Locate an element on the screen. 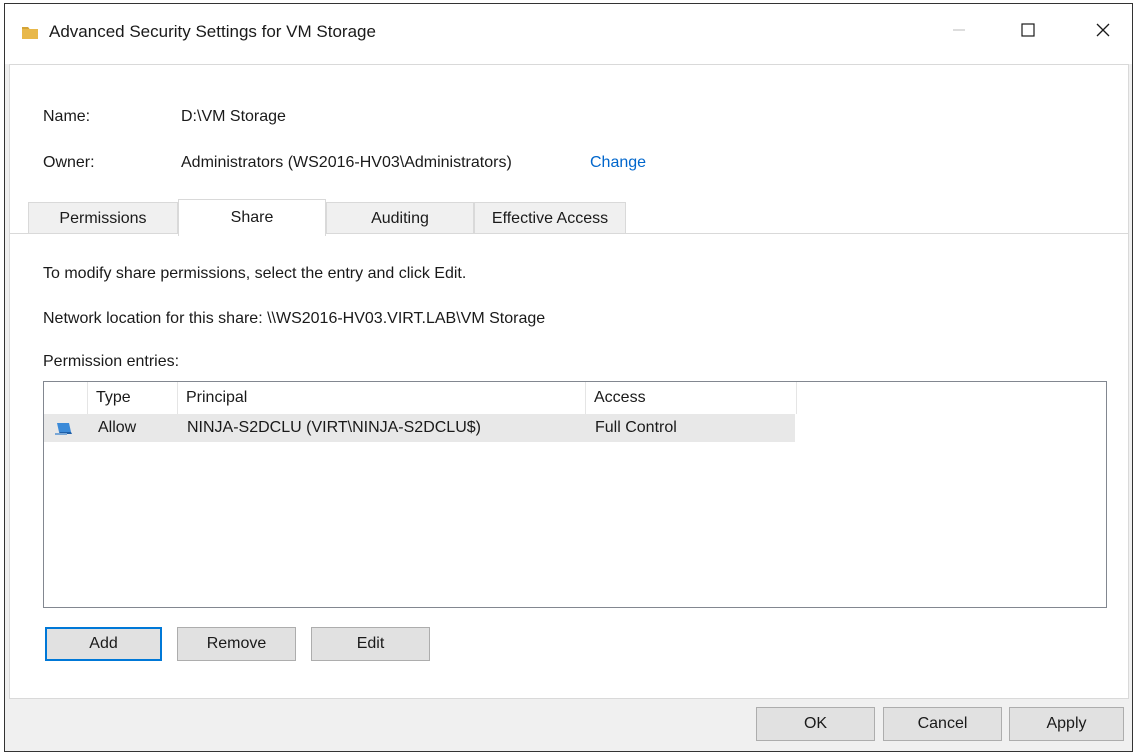  button-label: Edit is located at coordinates (370, 643).